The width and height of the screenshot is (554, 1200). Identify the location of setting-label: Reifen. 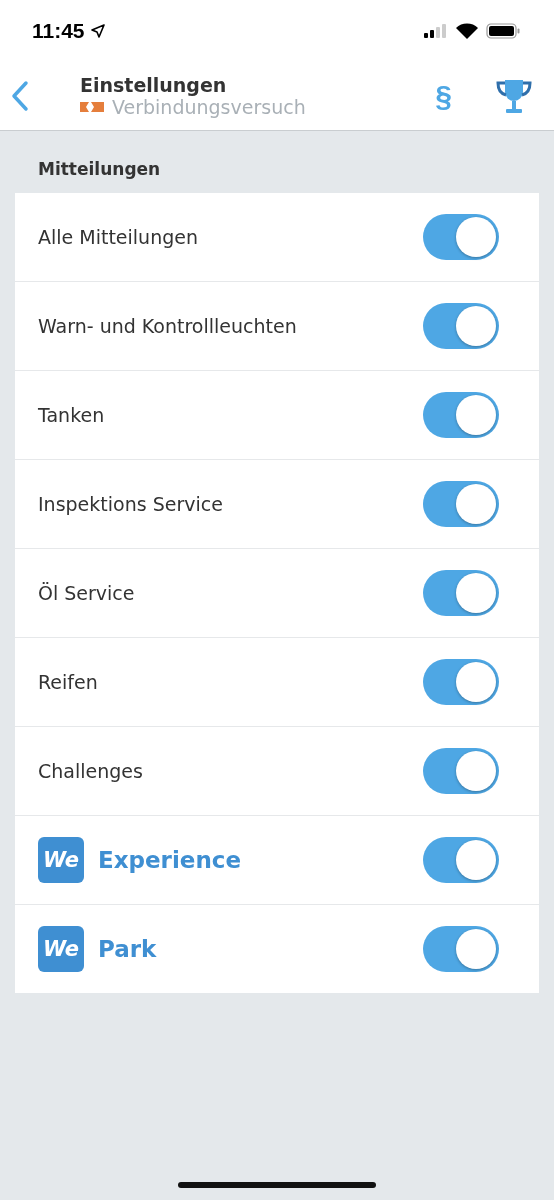
(68, 682).